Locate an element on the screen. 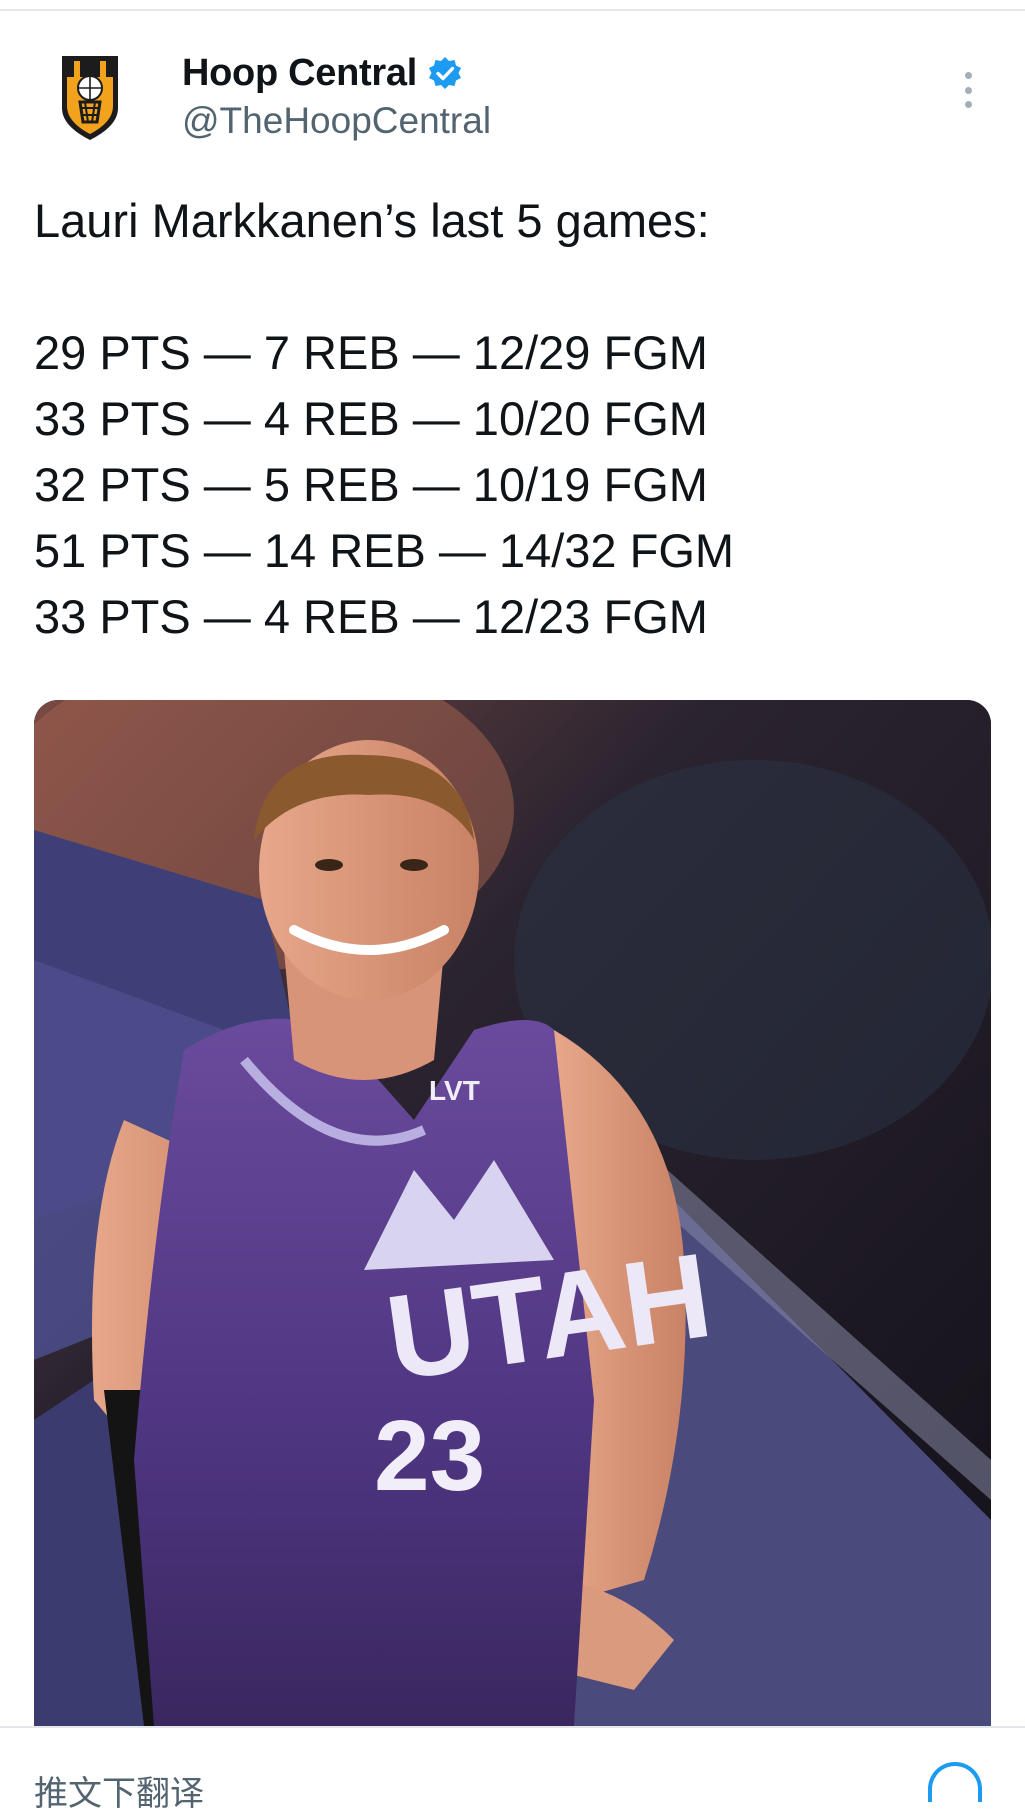 This screenshot has height=1815, width=1025. handle: @TheHoopCentral is located at coordinates (336, 121).